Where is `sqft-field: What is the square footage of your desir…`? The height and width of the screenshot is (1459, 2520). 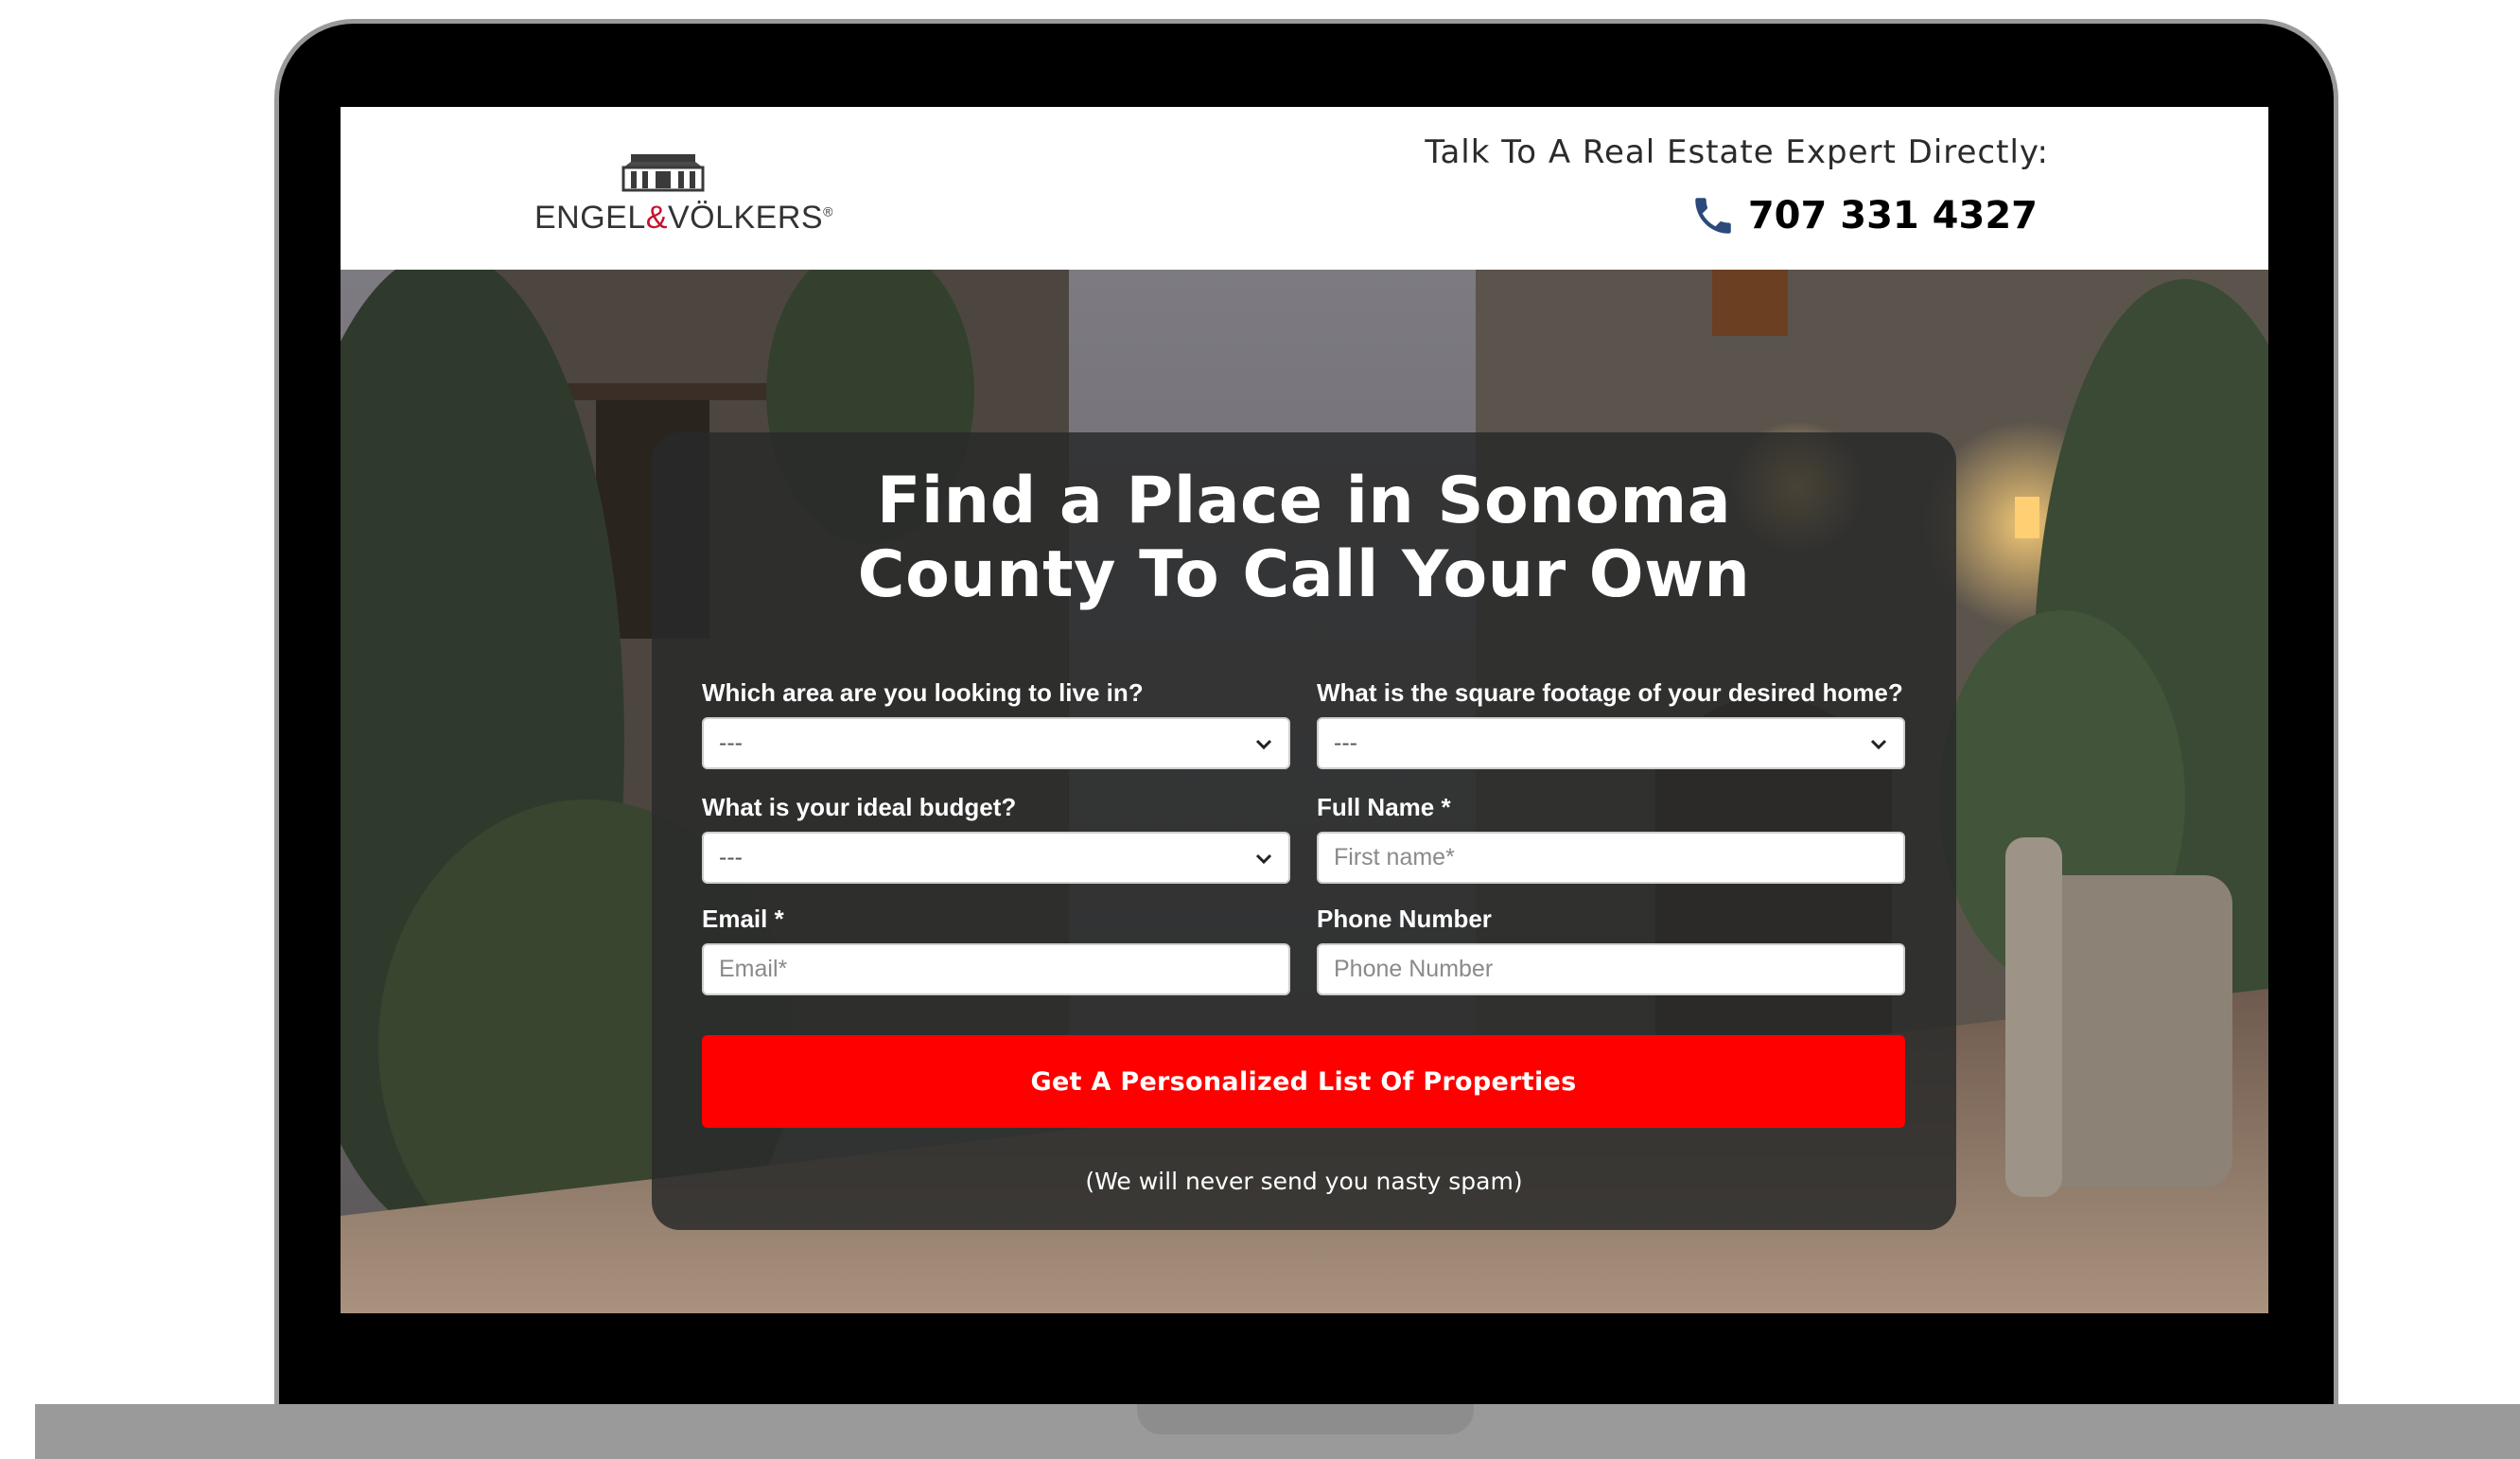 sqft-field: What is the square footage of your desir… is located at coordinates (1611, 723).